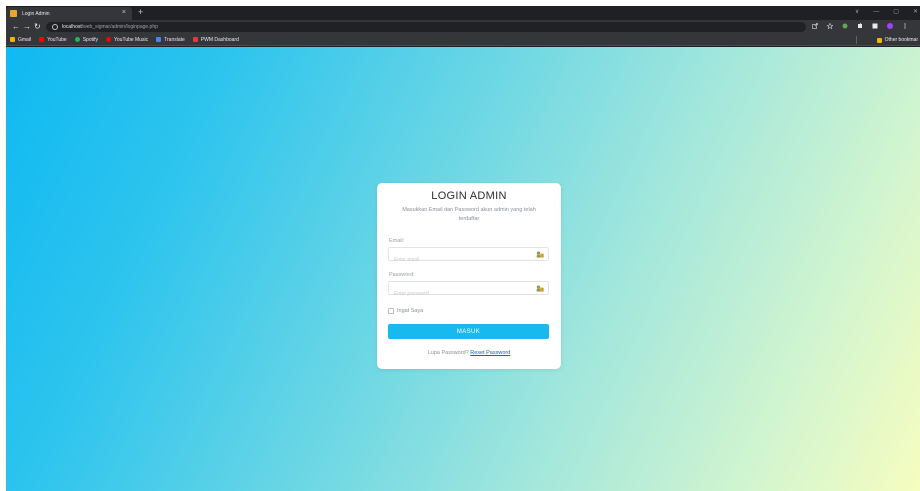  I want to click on other-bookmarks-label: Other bookmar, so click(901, 40).